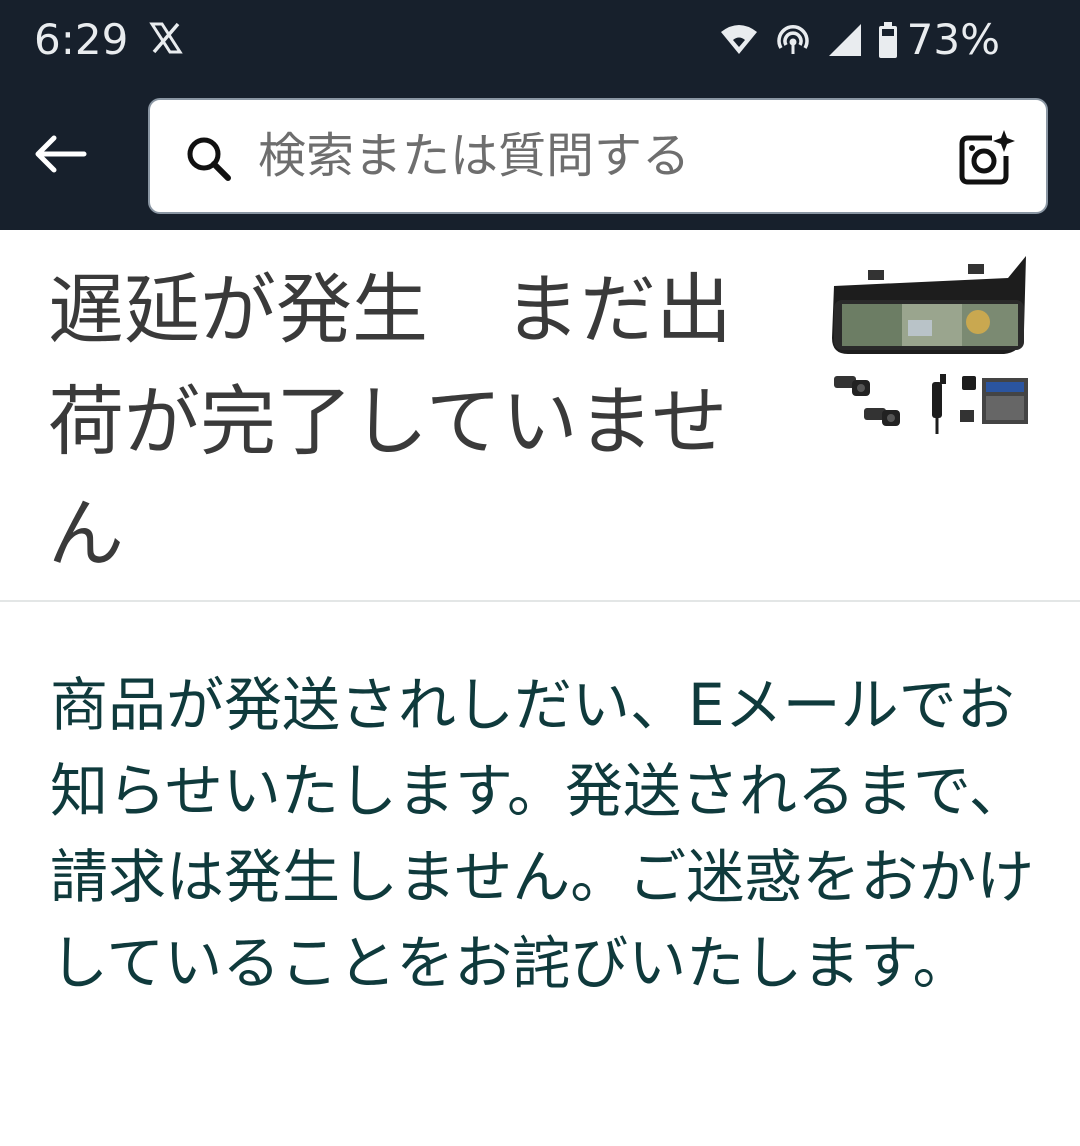 The height and width of the screenshot is (1146, 1080). Describe the element at coordinates (540, 601) in the screenshot. I see `section-divider` at that location.